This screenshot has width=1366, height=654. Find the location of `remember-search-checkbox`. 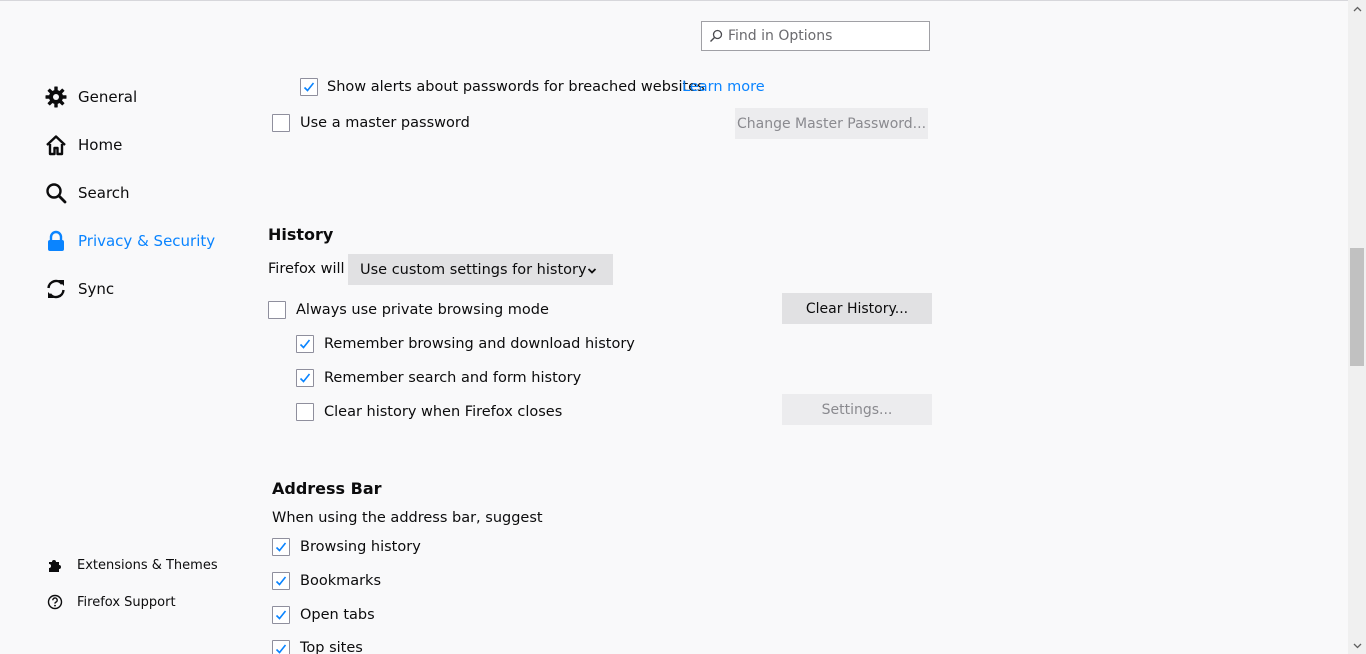

remember-search-checkbox is located at coordinates (305, 378).